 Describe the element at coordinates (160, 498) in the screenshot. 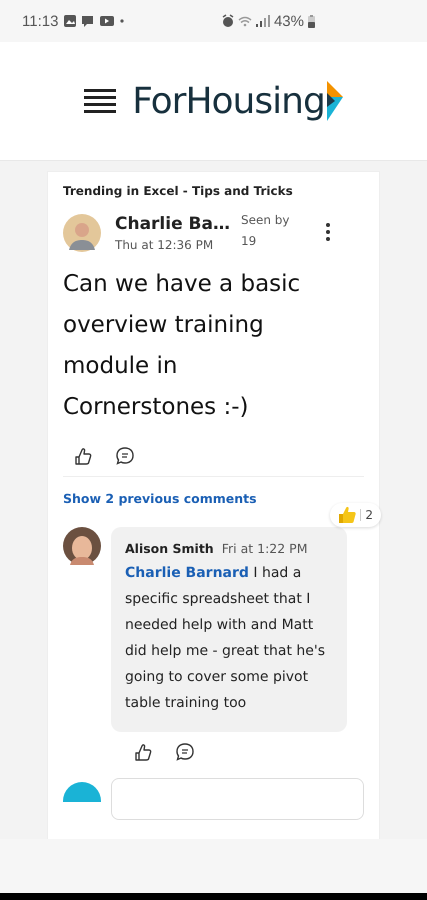

I see `show-comments-link: Show 2 previous comments` at that location.